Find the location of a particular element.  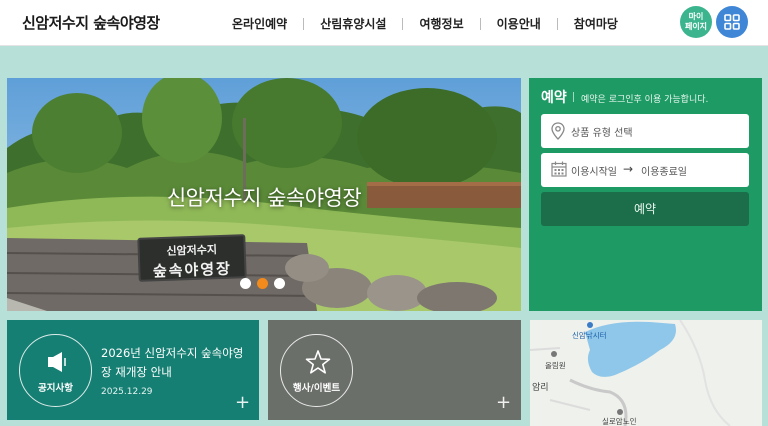

star-icon is located at coordinates (318, 362).